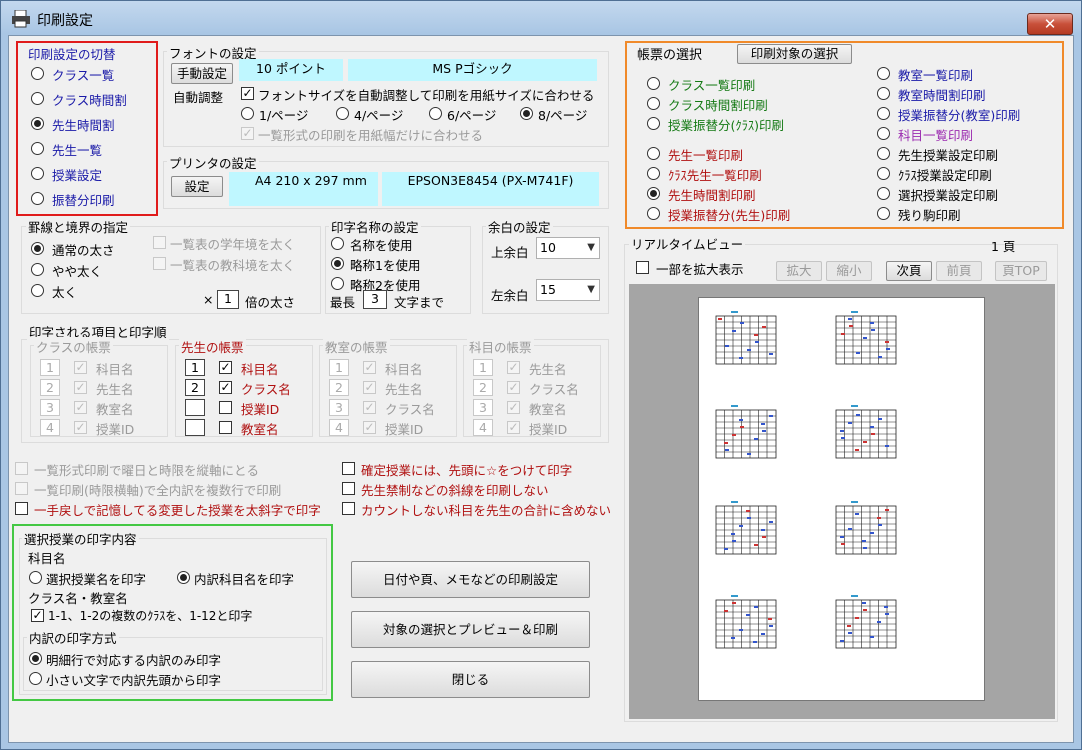  Describe the element at coordinates (339, 427) in the screenshot. I see `room-order-3: 4` at that location.